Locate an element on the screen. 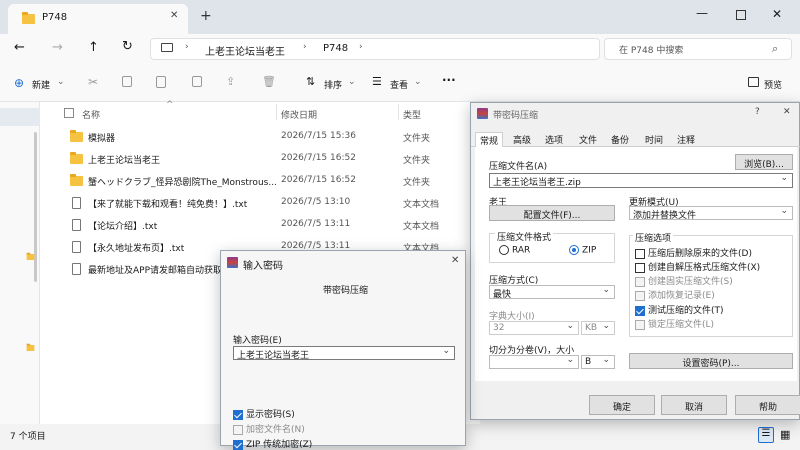 The image size is (800, 450). tab-general: 常规 is located at coordinates (489, 140).